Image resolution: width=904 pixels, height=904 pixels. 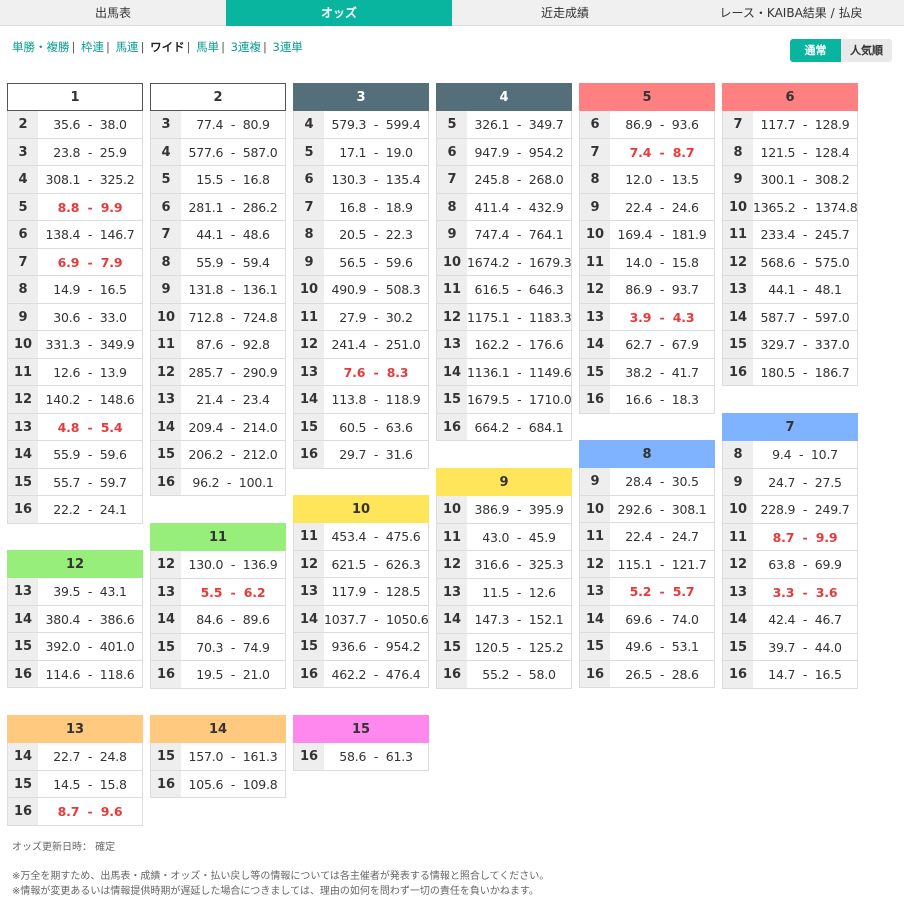 I want to click on odds-row: 16 105.6 - 109.8, so click(x=218, y=784).